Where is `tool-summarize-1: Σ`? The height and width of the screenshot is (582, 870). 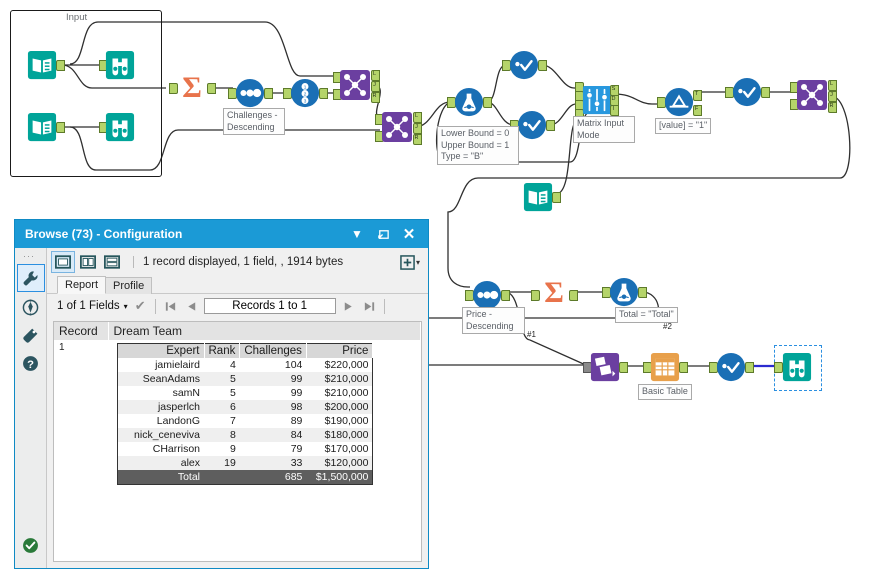
tool-summarize-1: Σ is located at coordinates (192, 87).